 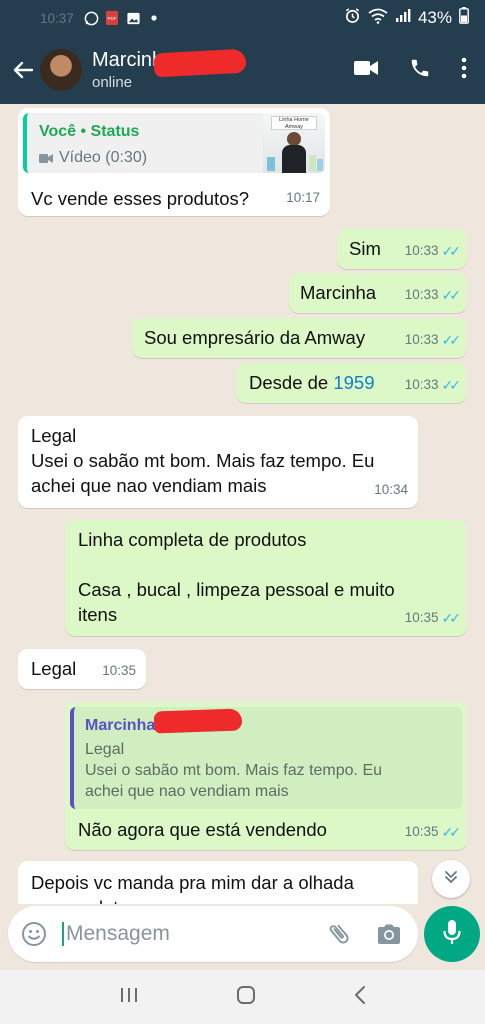 I want to click on message-line: Linha completa de produtos, so click(x=192, y=539).